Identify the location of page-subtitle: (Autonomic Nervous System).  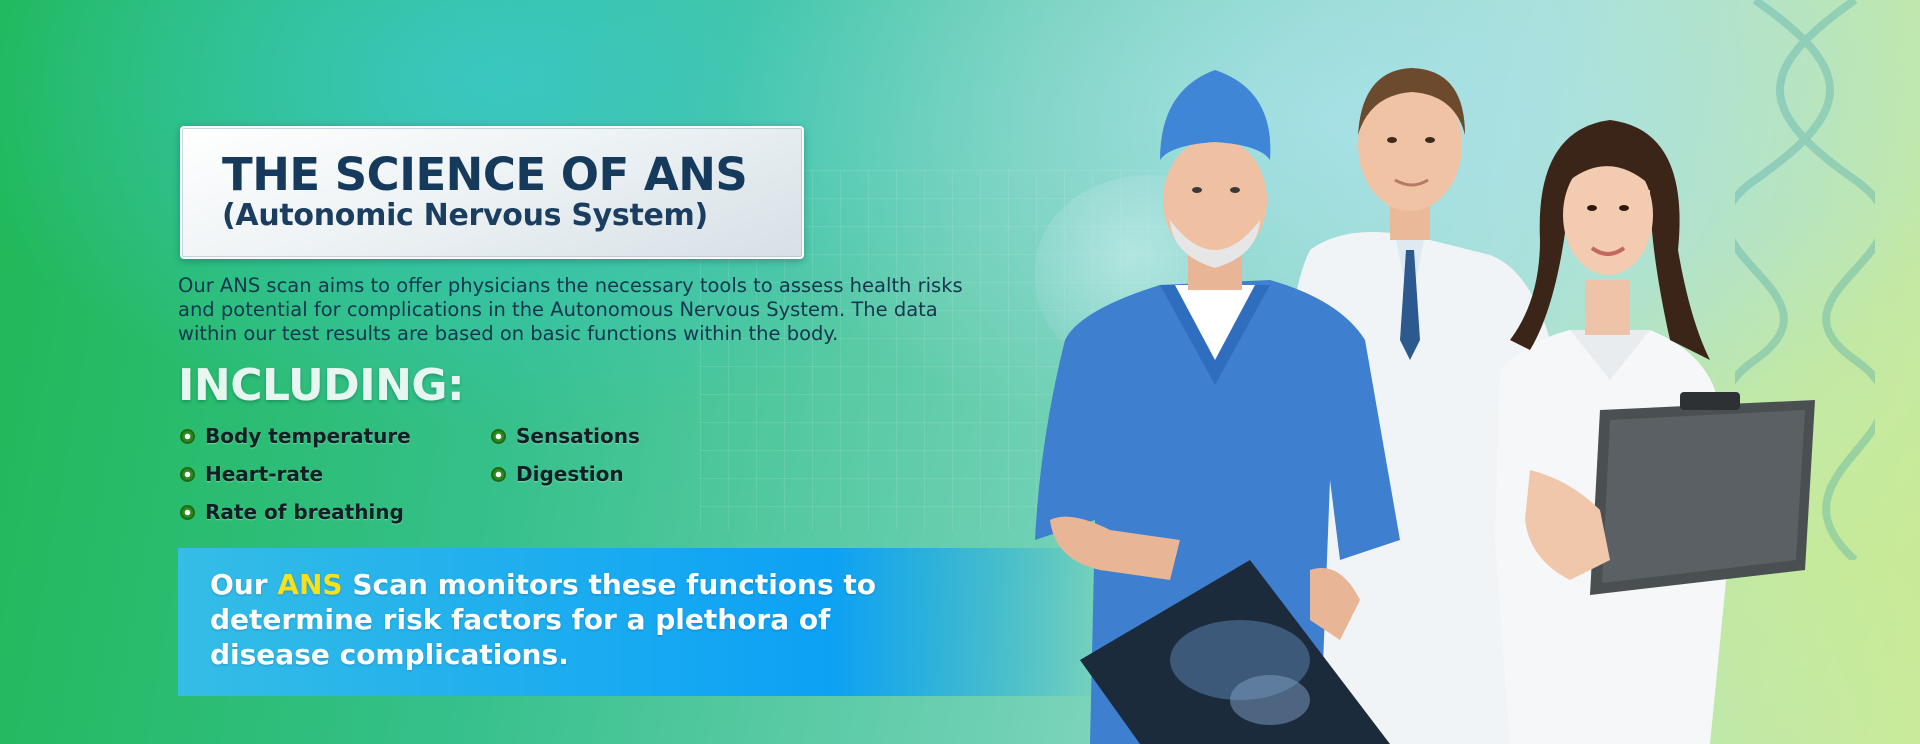
(465, 215).